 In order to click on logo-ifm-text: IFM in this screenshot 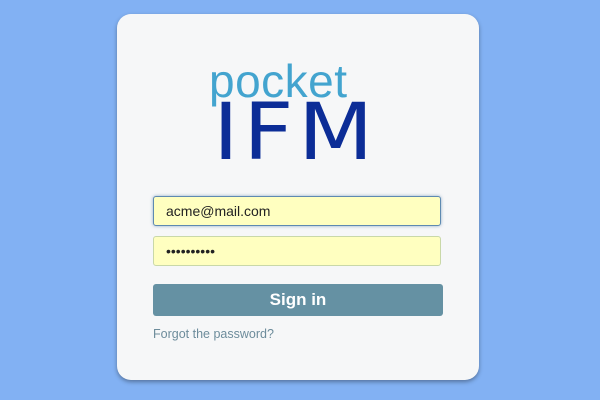, I will do `click(295, 133)`.